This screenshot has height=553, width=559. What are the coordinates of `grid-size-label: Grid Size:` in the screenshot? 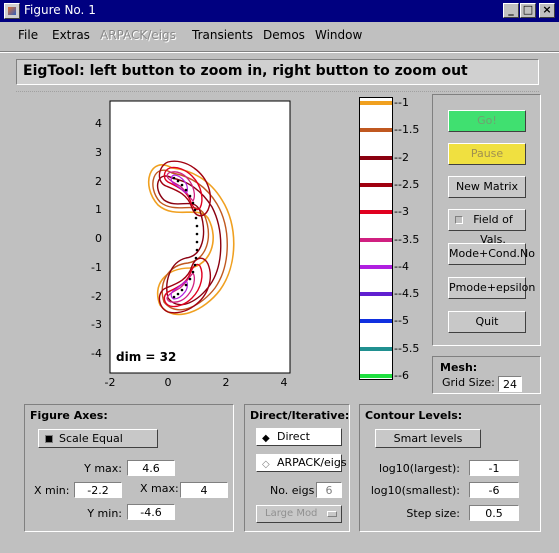 It's located at (468, 382).